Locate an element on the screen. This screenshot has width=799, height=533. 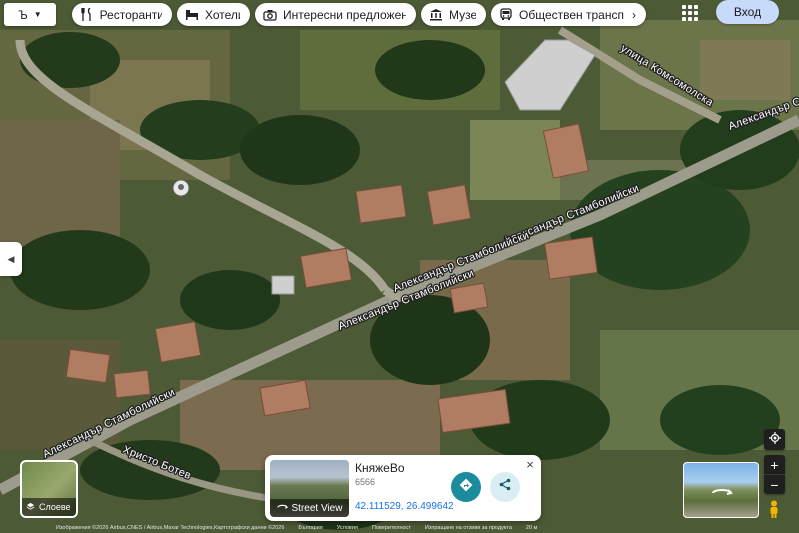
pegman-icon is located at coordinates (774, 509).